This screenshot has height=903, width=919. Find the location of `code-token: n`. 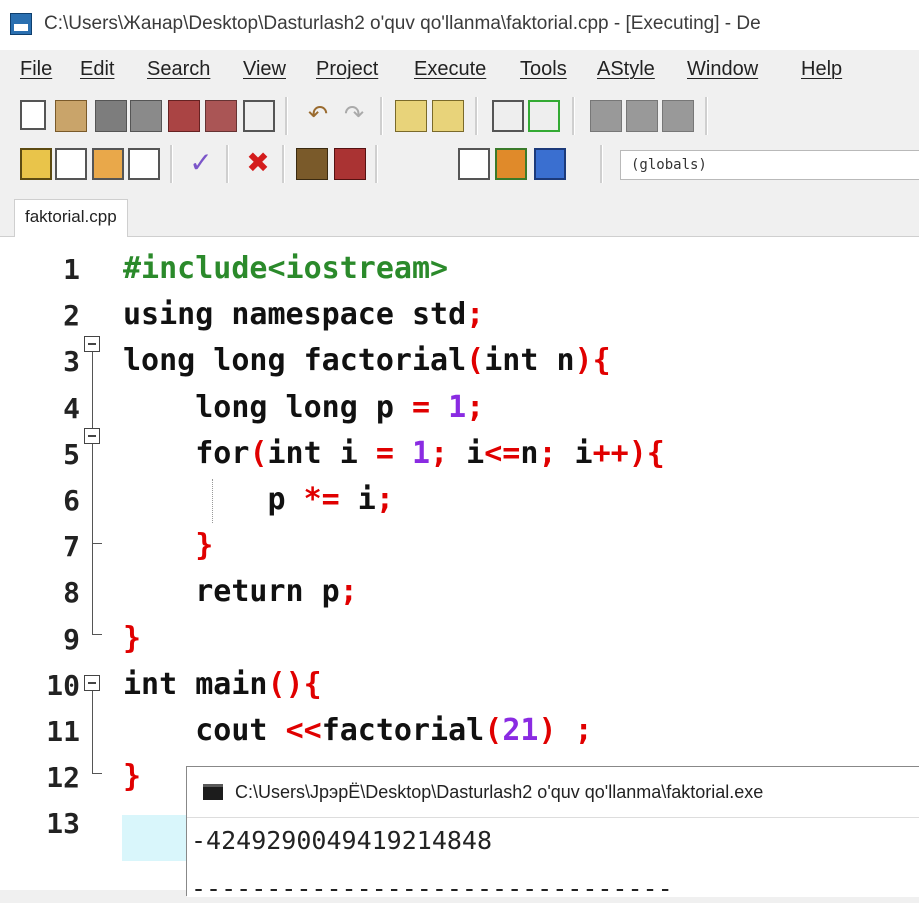

code-token: n is located at coordinates (529, 453).